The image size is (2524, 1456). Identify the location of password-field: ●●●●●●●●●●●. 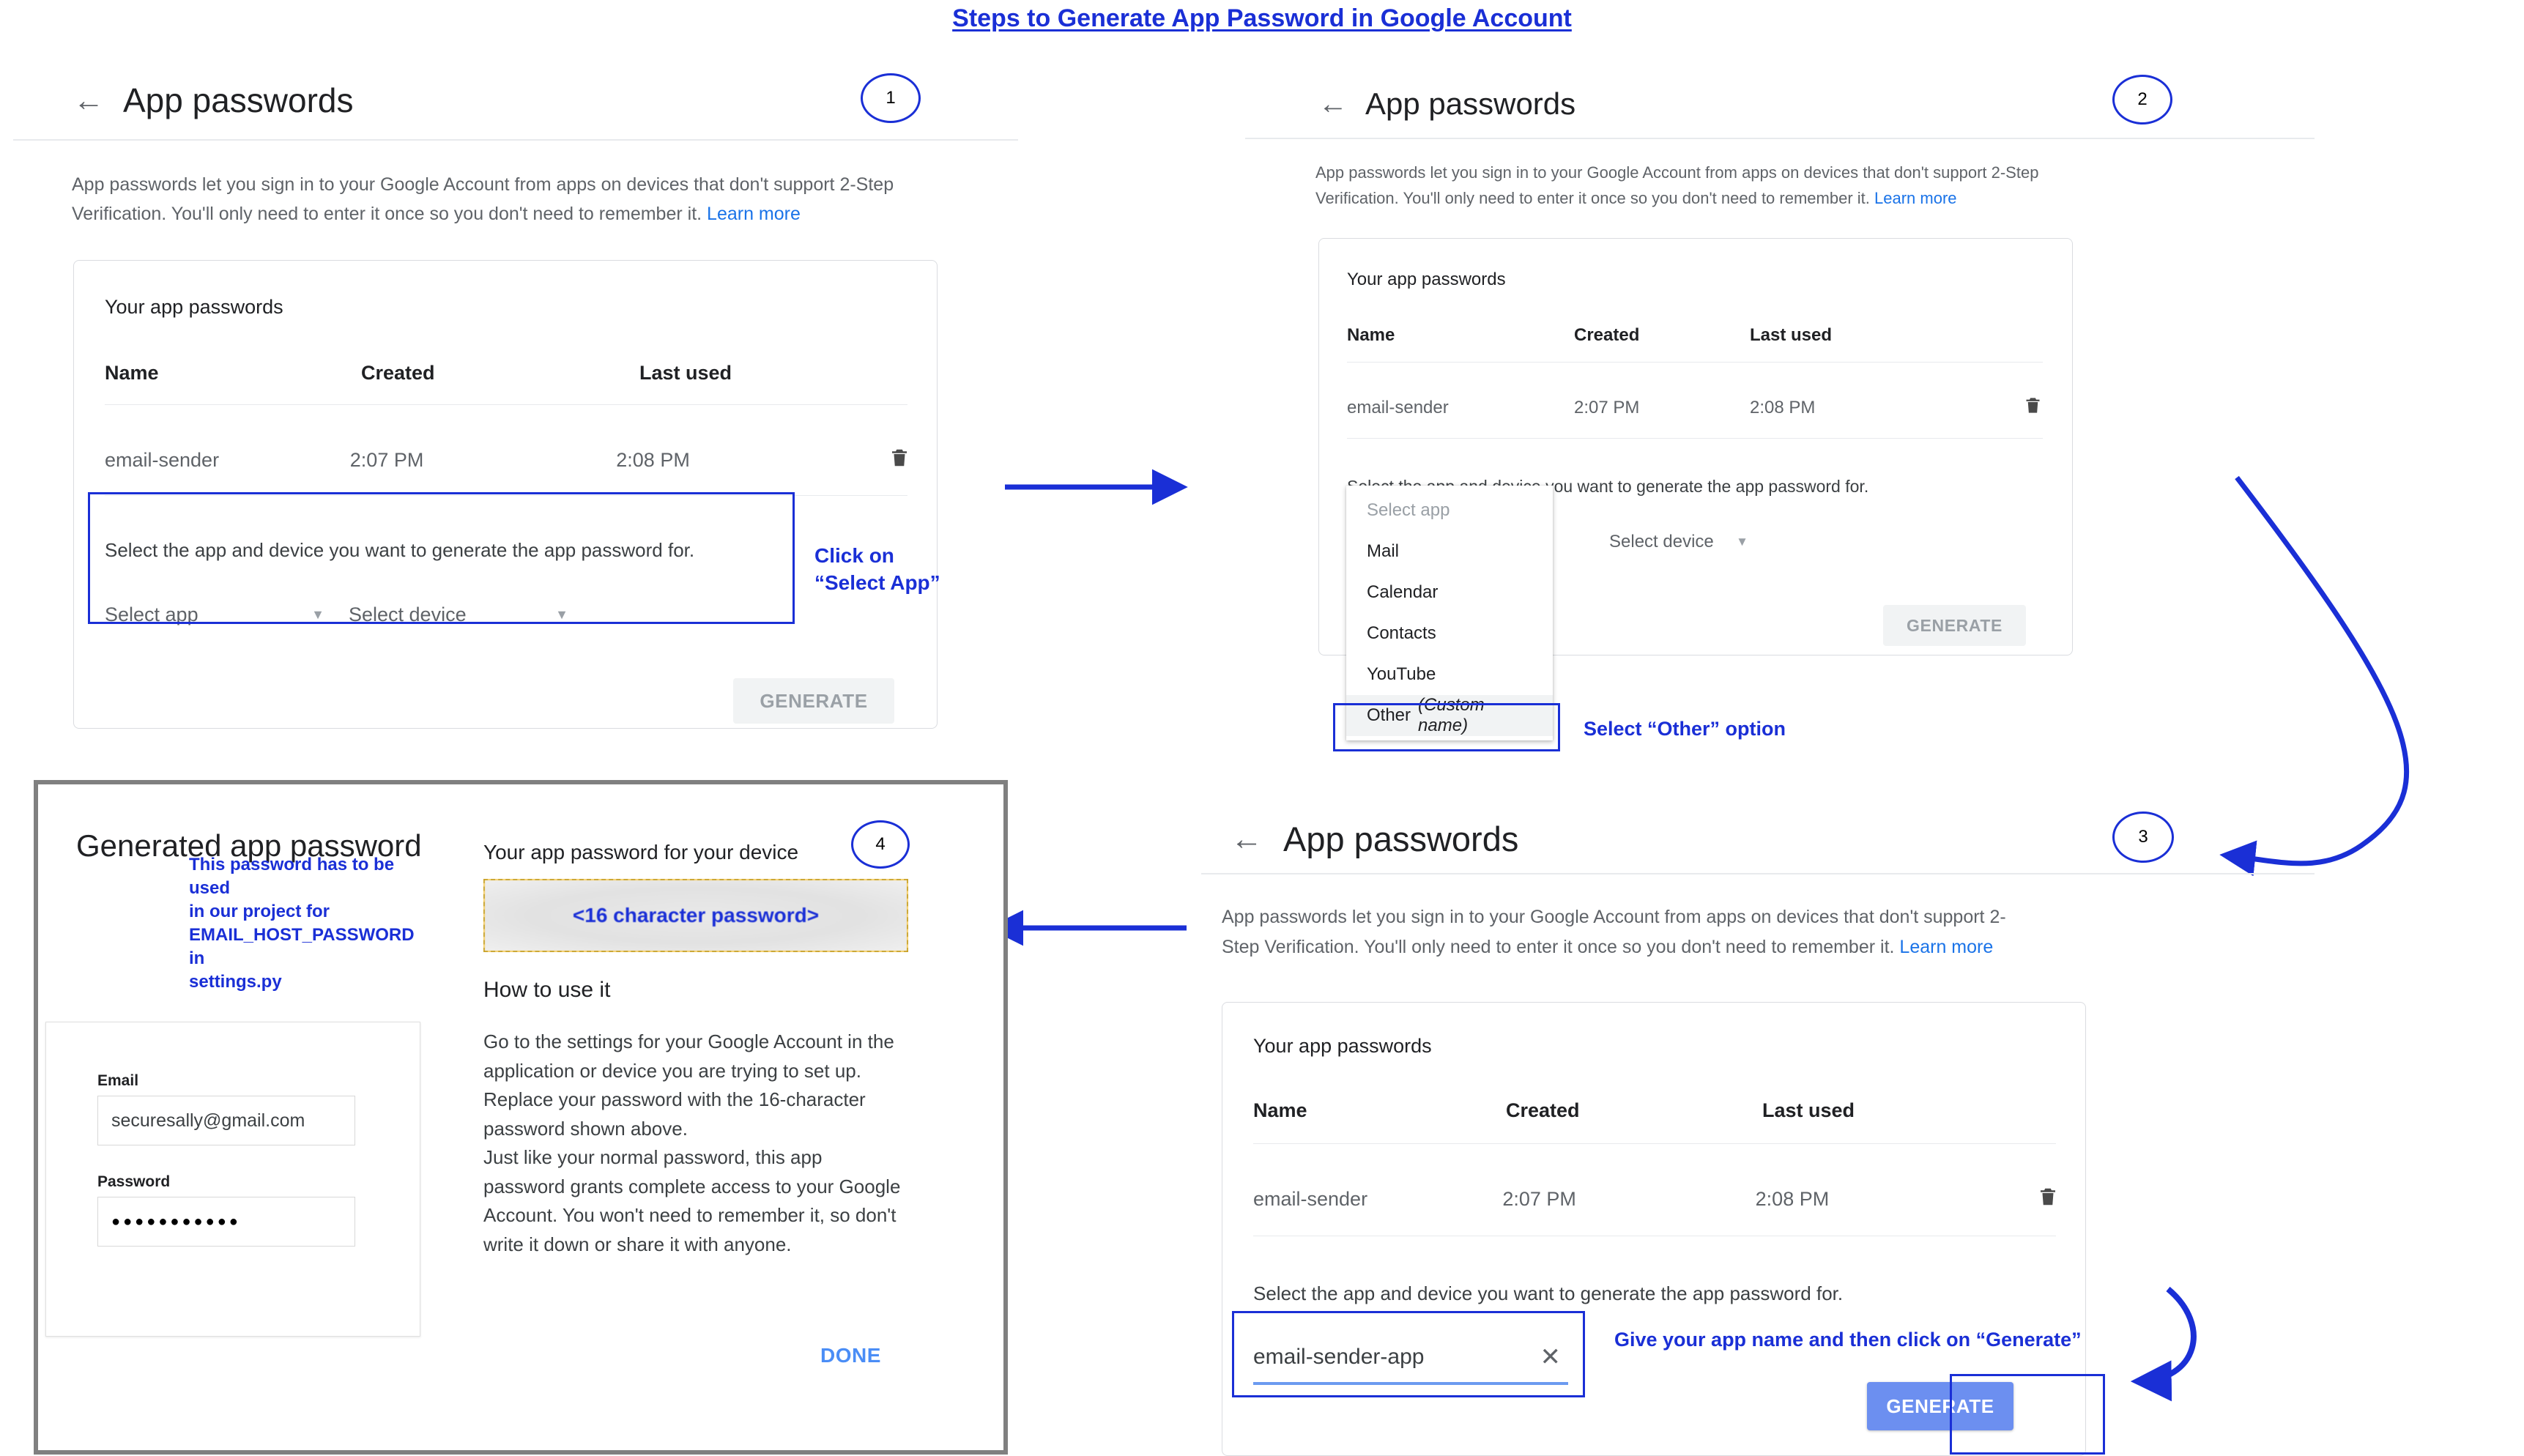
(226, 1222).